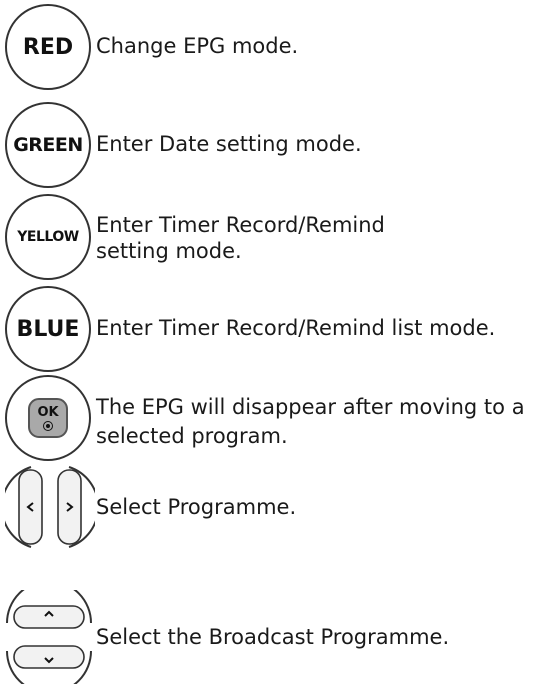 The height and width of the screenshot is (688, 542). I want to click on ok-dot-icon, so click(48, 425).